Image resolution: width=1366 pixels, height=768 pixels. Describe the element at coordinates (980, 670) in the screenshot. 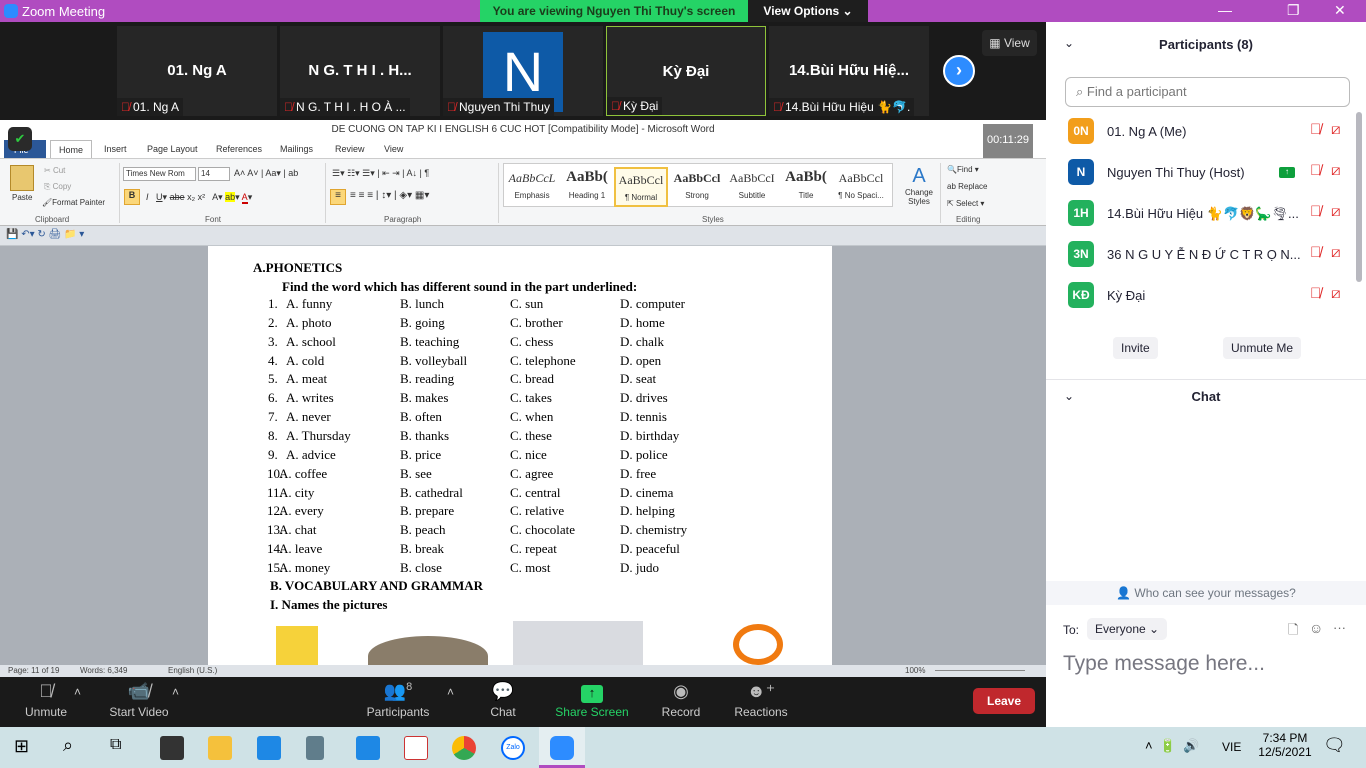

I see `zoom-slider` at that location.